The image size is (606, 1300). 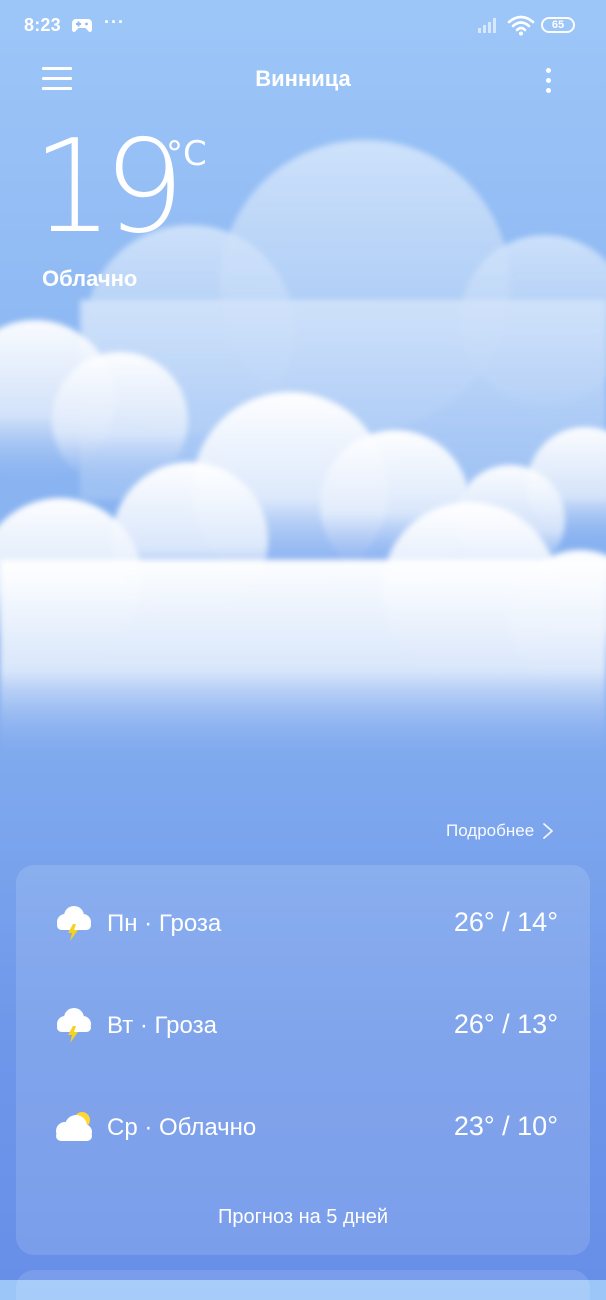 I want to click on next-card-edge, so click(x=303, y=1285).